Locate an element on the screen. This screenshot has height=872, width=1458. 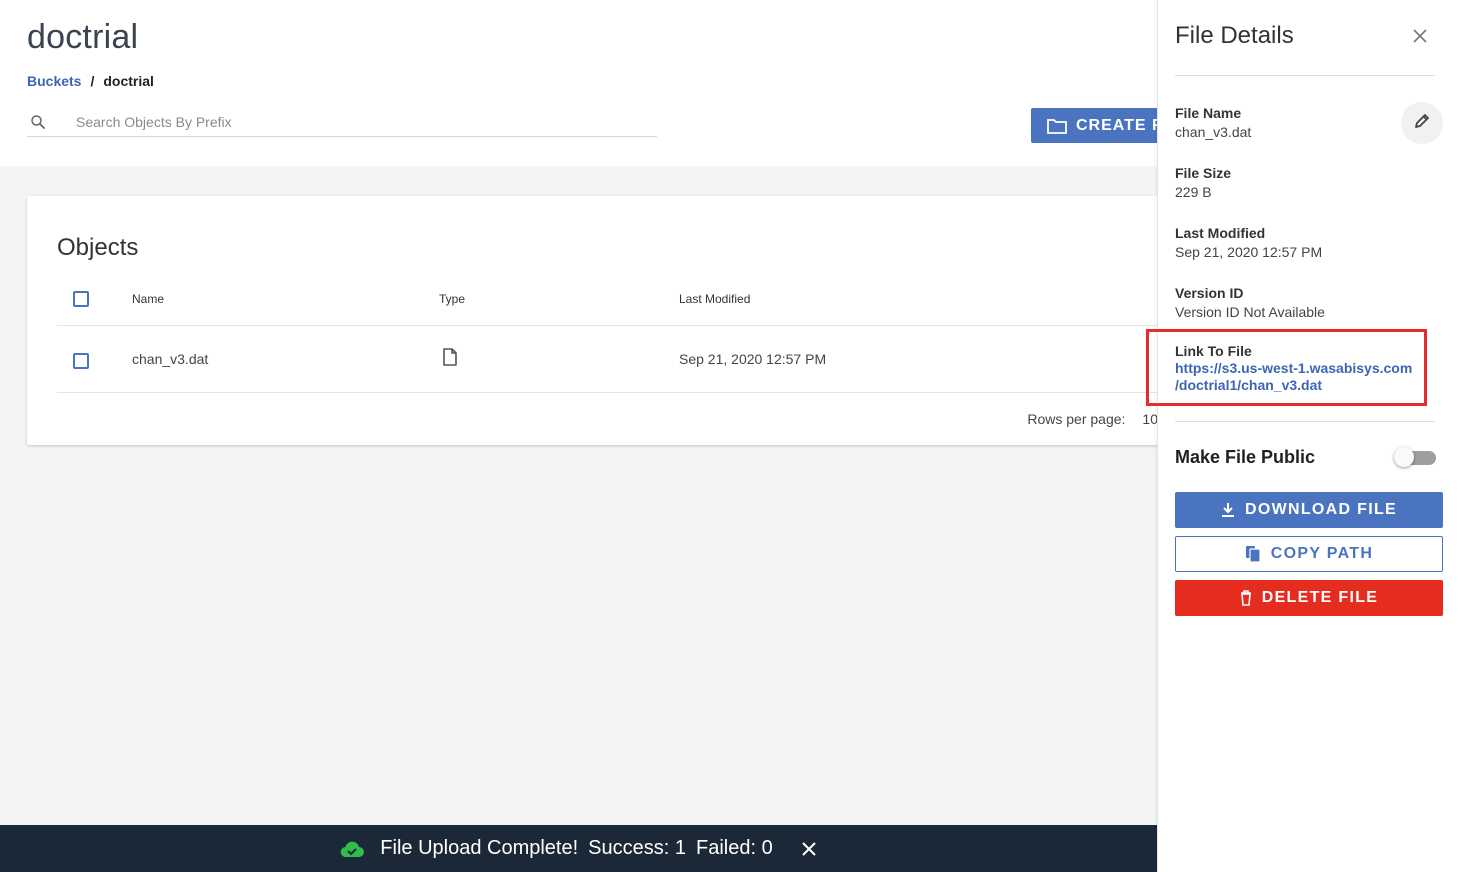
folder-icon is located at coordinates (1057, 126).